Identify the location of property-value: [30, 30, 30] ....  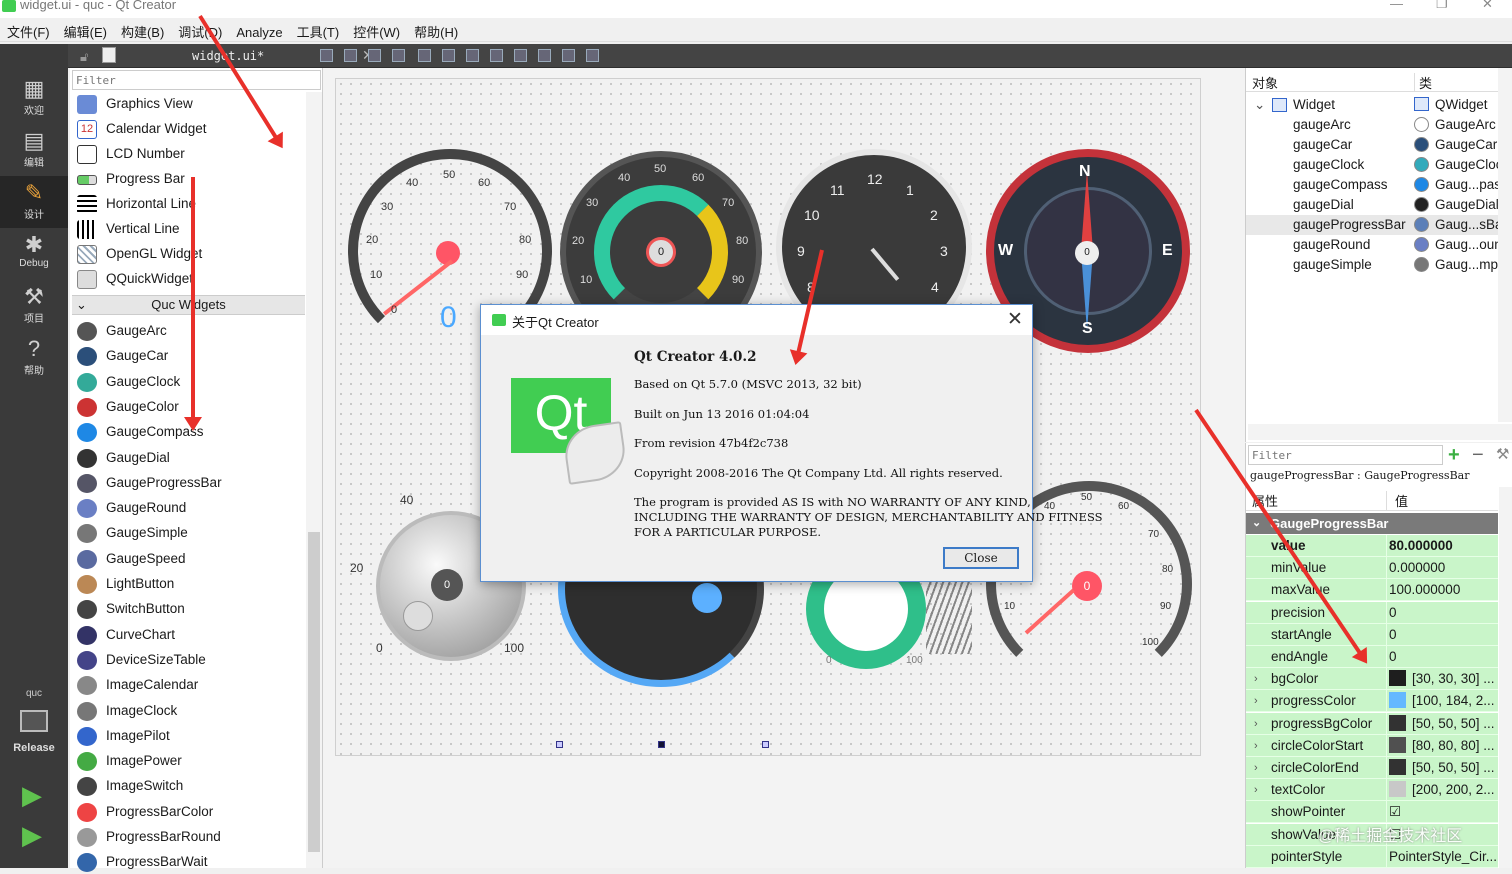
(1442, 679).